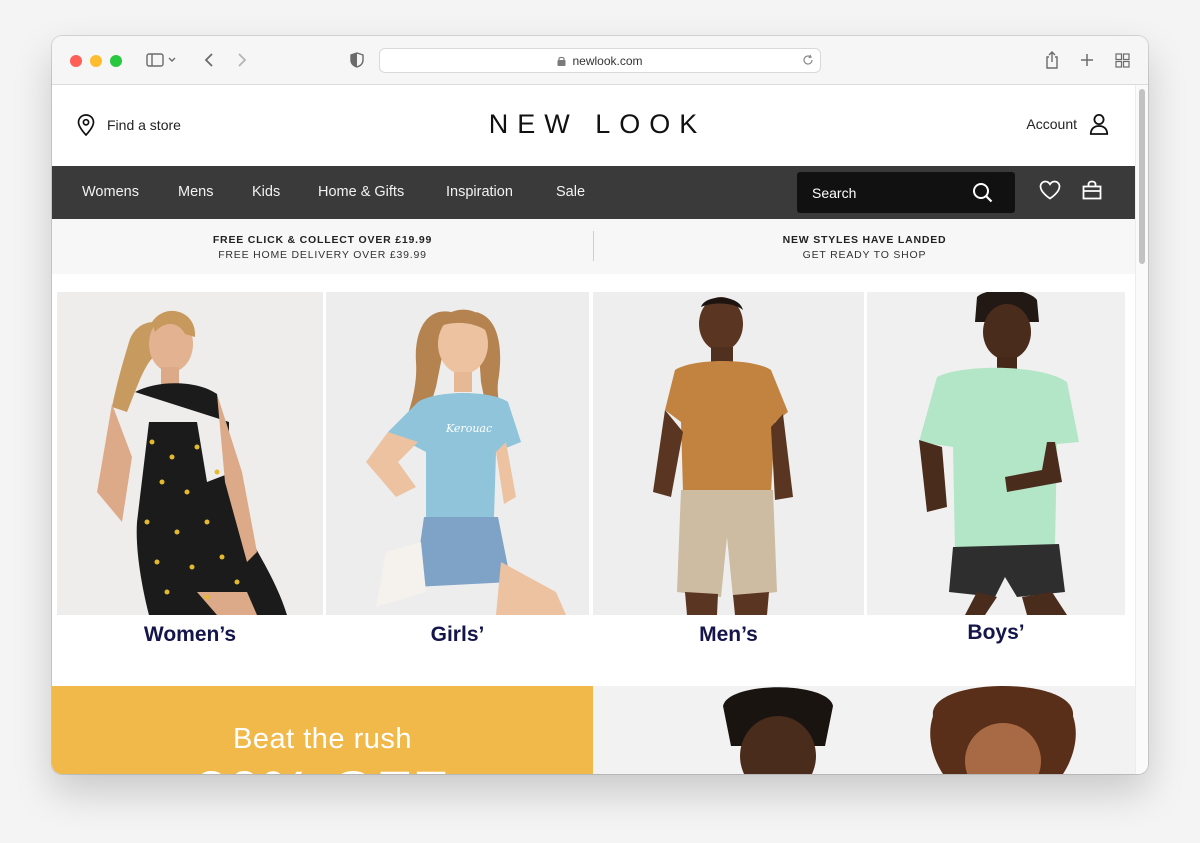 The height and width of the screenshot is (843, 1200). I want to click on category-label-girls: Girls’, so click(457, 635).